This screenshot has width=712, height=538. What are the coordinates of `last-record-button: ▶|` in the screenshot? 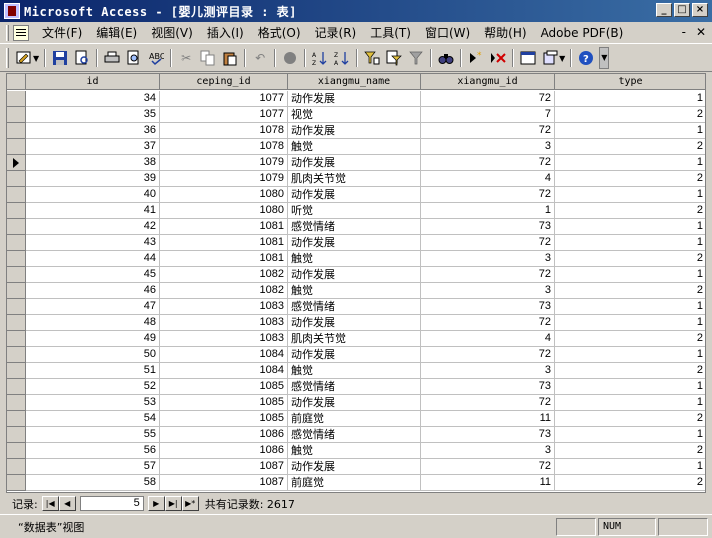 It's located at (173, 503).